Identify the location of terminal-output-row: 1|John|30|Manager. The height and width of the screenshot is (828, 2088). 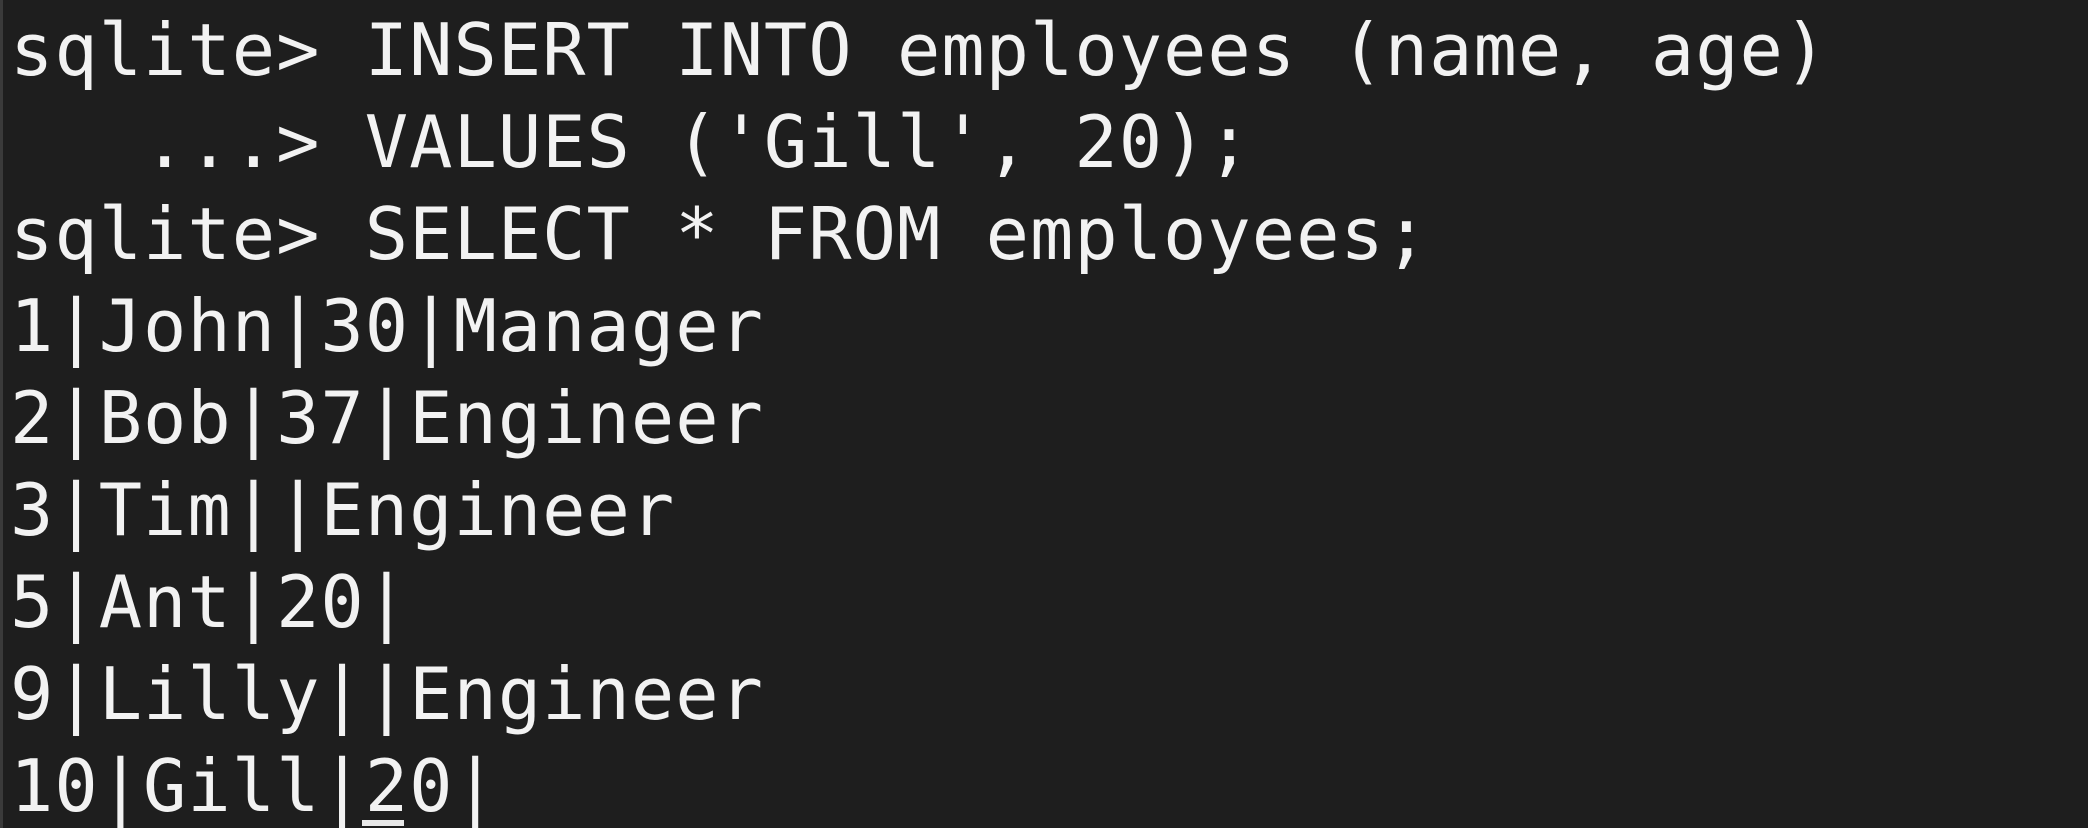
(387, 326).